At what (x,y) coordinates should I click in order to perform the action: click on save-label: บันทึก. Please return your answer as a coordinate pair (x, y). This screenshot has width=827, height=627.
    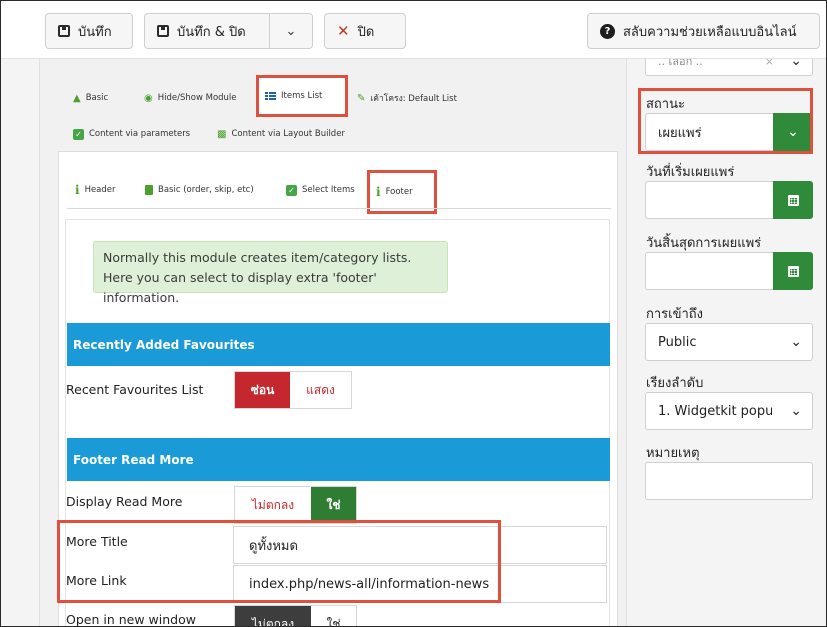
    Looking at the image, I should click on (95, 32).